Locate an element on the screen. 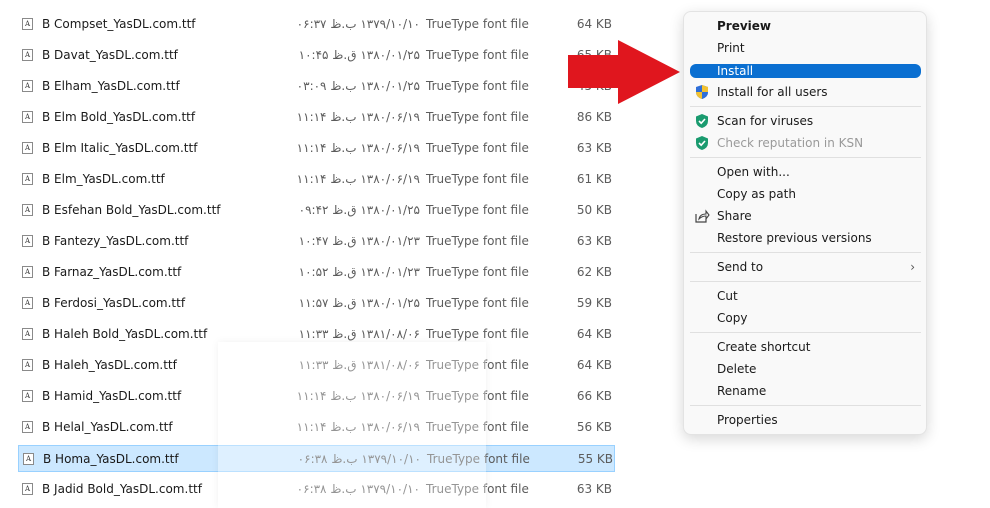  file-name: B Ferdosi_YasDL.com.ttf is located at coordinates (114, 303).